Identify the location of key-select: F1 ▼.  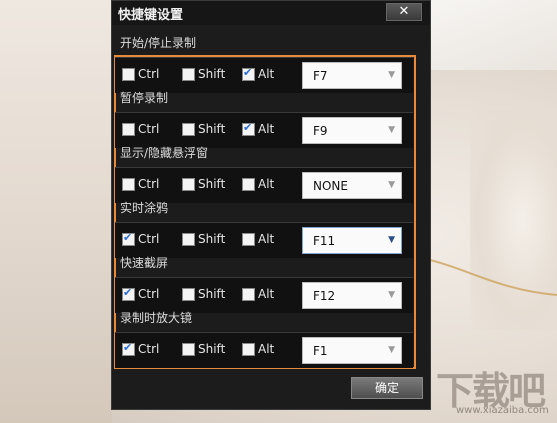
(352, 350).